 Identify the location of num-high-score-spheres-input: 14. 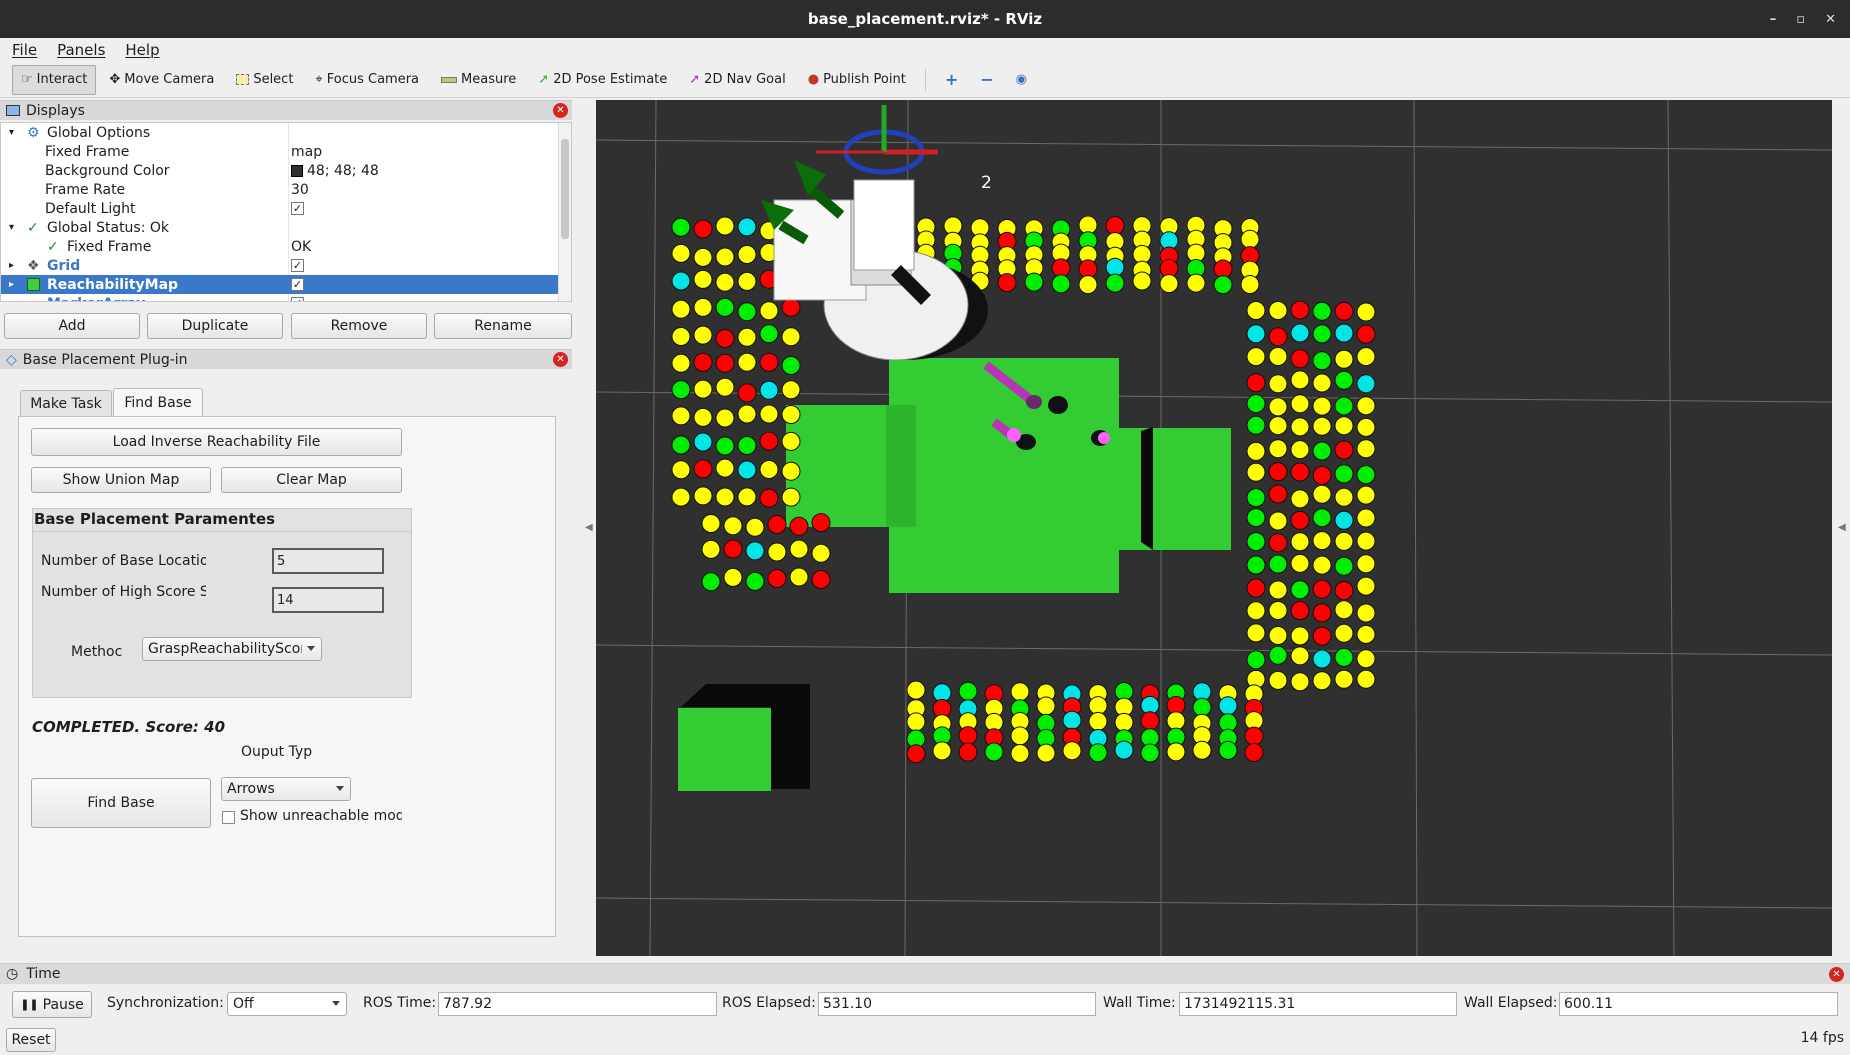
(328, 600).